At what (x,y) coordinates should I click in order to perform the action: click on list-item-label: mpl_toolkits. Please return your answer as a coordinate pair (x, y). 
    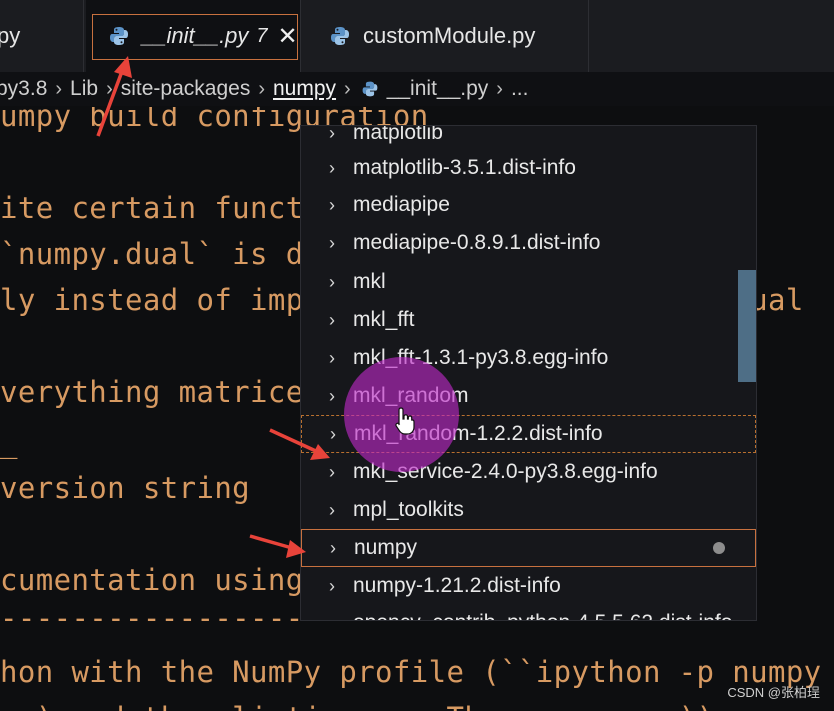
    Looking at the image, I should click on (408, 509).